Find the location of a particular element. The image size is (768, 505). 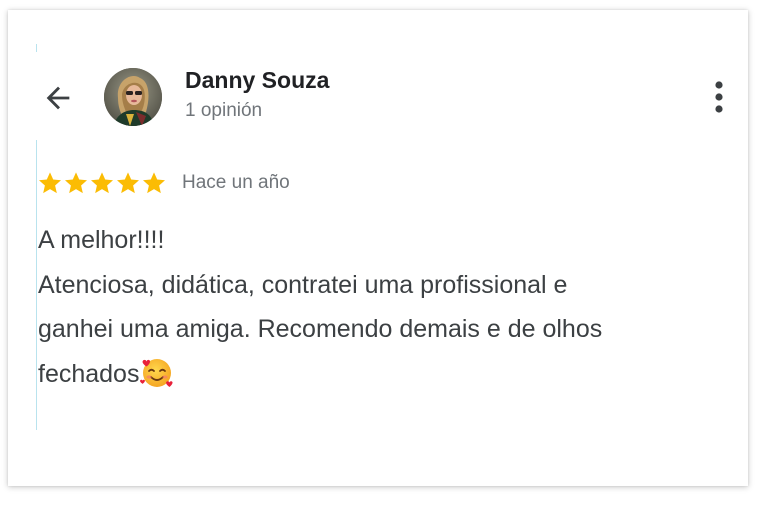

avatar-photo is located at coordinates (133, 97).